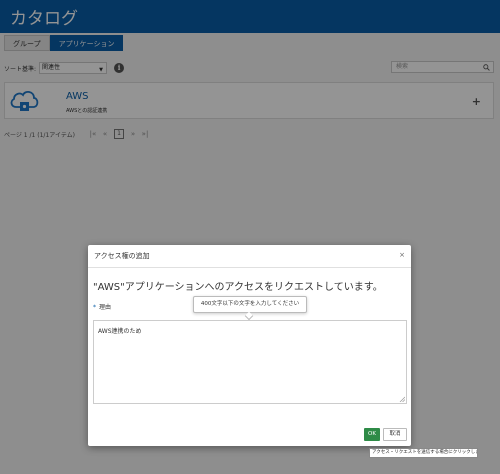 The height and width of the screenshot is (474, 500). Describe the element at coordinates (395, 434) in the screenshot. I see `cancel-button: 取消` at that location.